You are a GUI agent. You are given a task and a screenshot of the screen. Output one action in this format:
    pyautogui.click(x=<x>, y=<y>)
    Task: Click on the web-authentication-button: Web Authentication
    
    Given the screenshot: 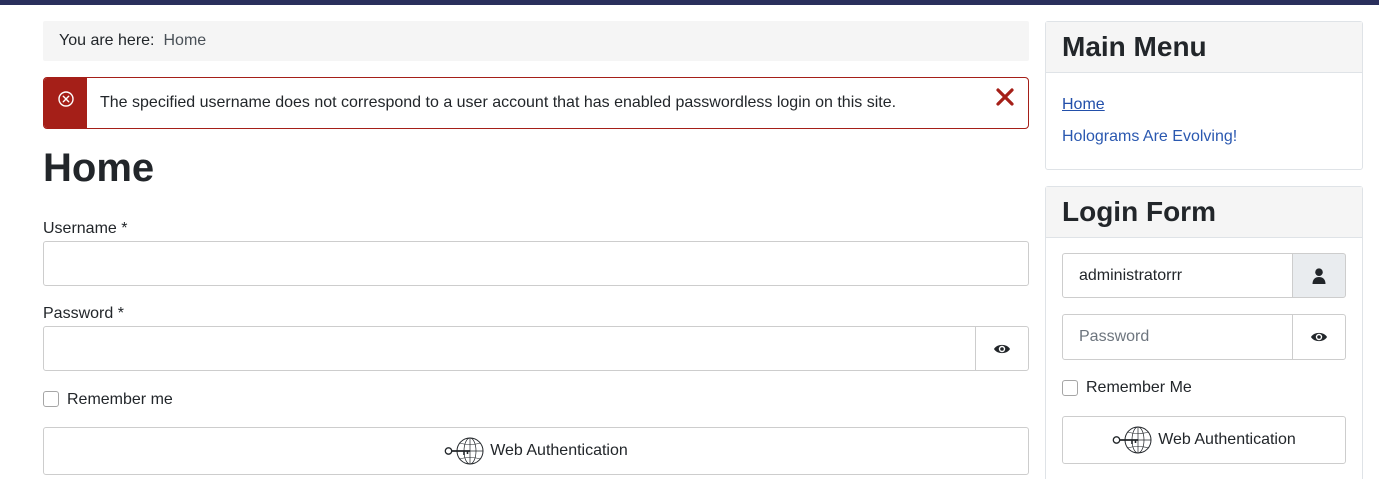 What is the action you would take?
    pyautogui.click(x=536, y=451)
    